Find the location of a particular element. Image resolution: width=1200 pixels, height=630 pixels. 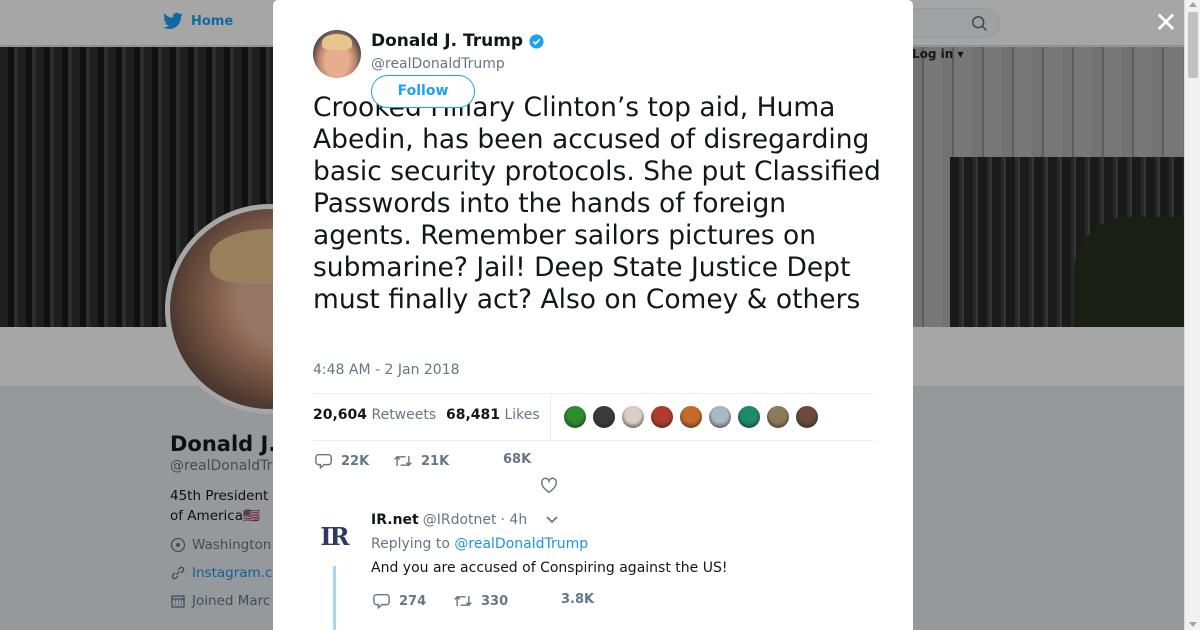

page-scrollbar is located at coordinates (1192, 315).